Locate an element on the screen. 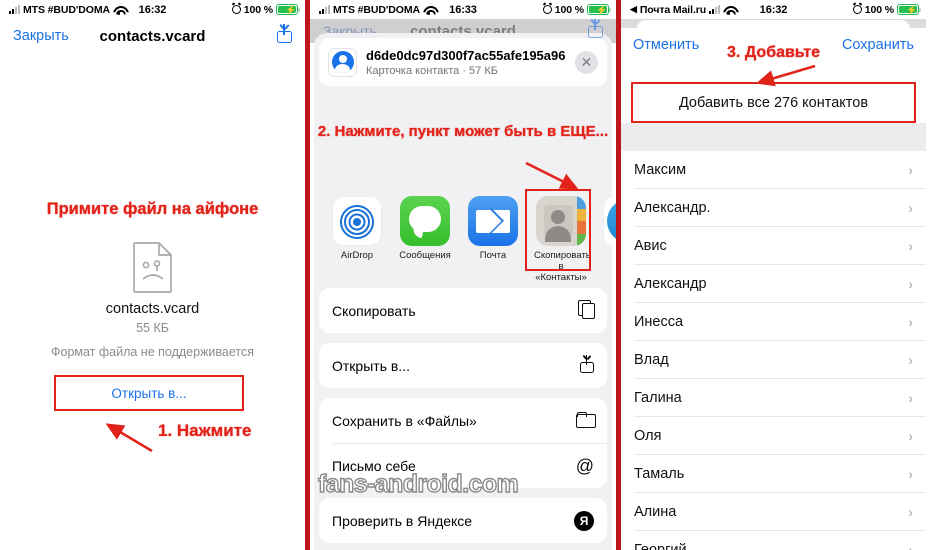 The height and width of the screenshot is (550, 931). share-target-telegram: Te is located at coordinates (609, 239).